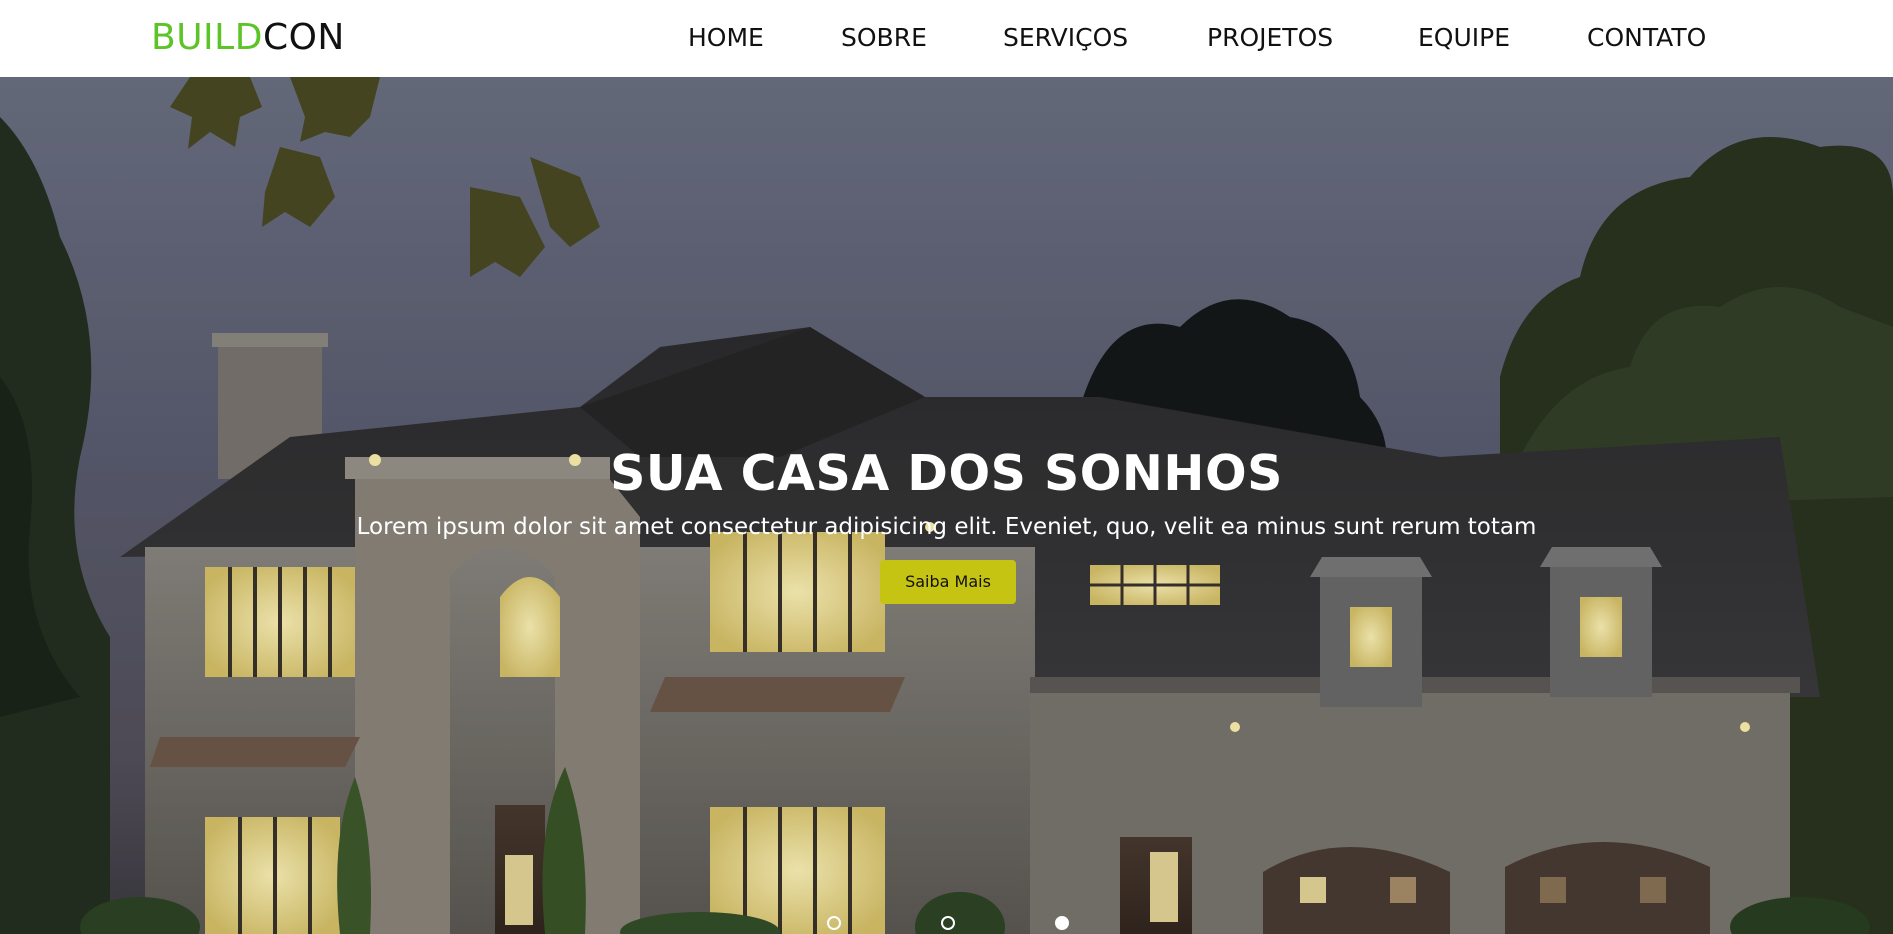 The width and height of the screenshot is (1893, 934). What do you see at coordinates (1065, 38) in the screenshot?
I see `nav-item-servicos: SERVIÇOS` at bounding box center [1065, 38].